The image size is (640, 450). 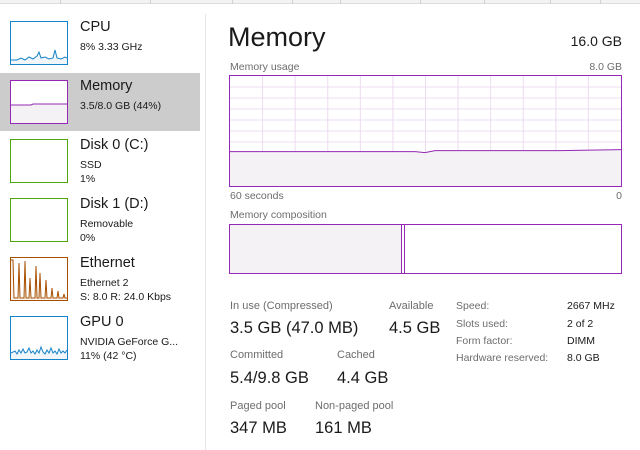 What do you see at coordinates (343, 428) in the screenshot?
I see `non-paged-pool-value: 161 MB` at bounding box center [343, 428].